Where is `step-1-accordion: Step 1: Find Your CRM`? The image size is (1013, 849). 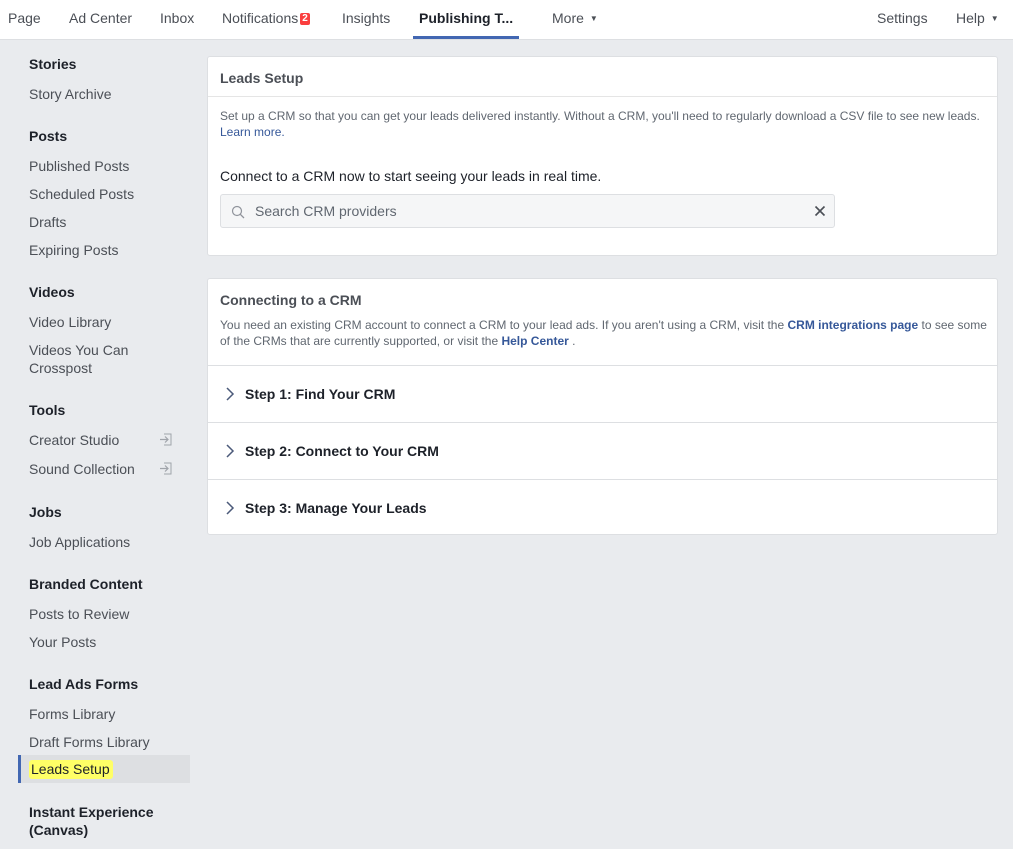 step-1-accordion: Step 1: Find Your CRM is located at coordinates (602, 393).